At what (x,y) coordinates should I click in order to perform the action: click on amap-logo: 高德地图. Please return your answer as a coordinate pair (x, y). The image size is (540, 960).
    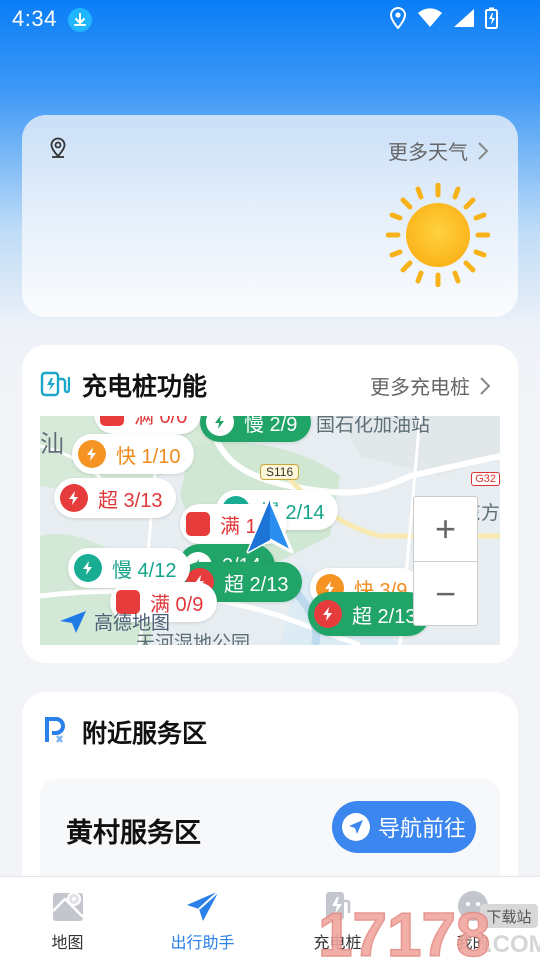
    Looking at the image, I should click on (114, 621).